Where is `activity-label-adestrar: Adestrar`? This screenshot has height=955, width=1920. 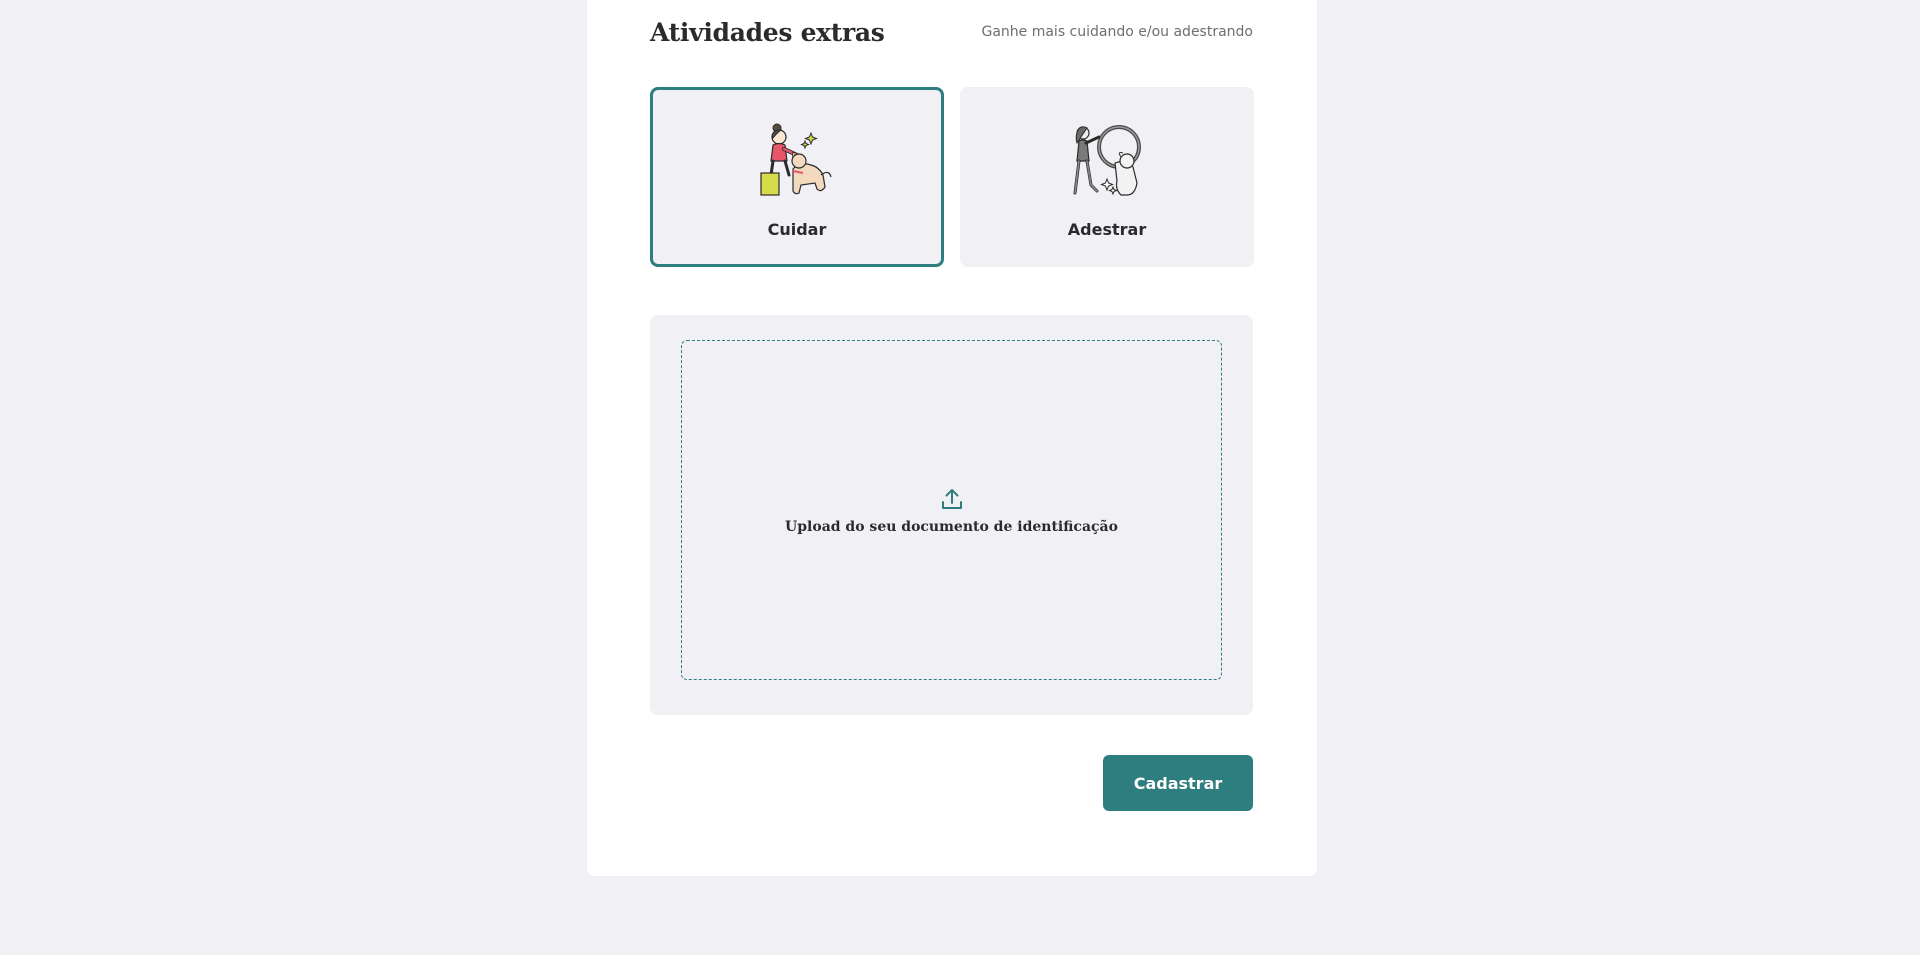
activity-label-adestrar: Adestrar is located at coordinates (1107, 229).